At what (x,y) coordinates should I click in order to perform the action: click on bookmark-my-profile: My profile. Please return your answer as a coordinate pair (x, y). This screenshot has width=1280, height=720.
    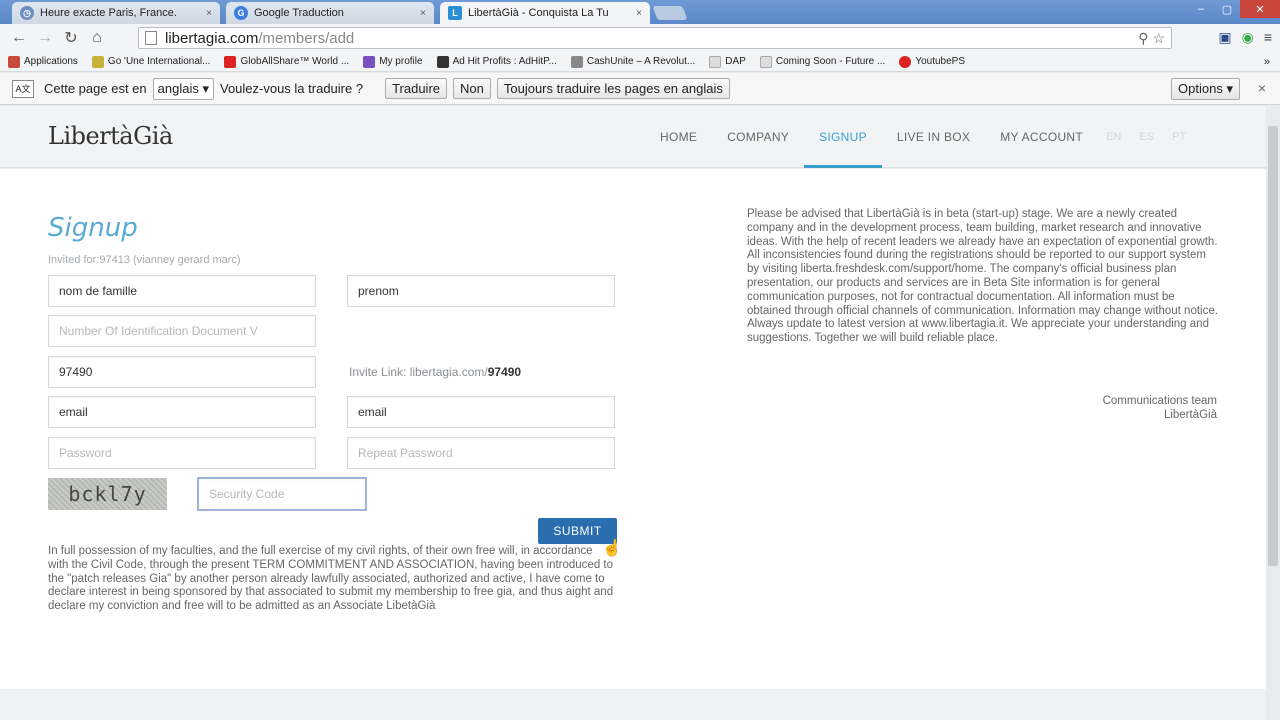
    Looking at the image, I should click on (393, 61).